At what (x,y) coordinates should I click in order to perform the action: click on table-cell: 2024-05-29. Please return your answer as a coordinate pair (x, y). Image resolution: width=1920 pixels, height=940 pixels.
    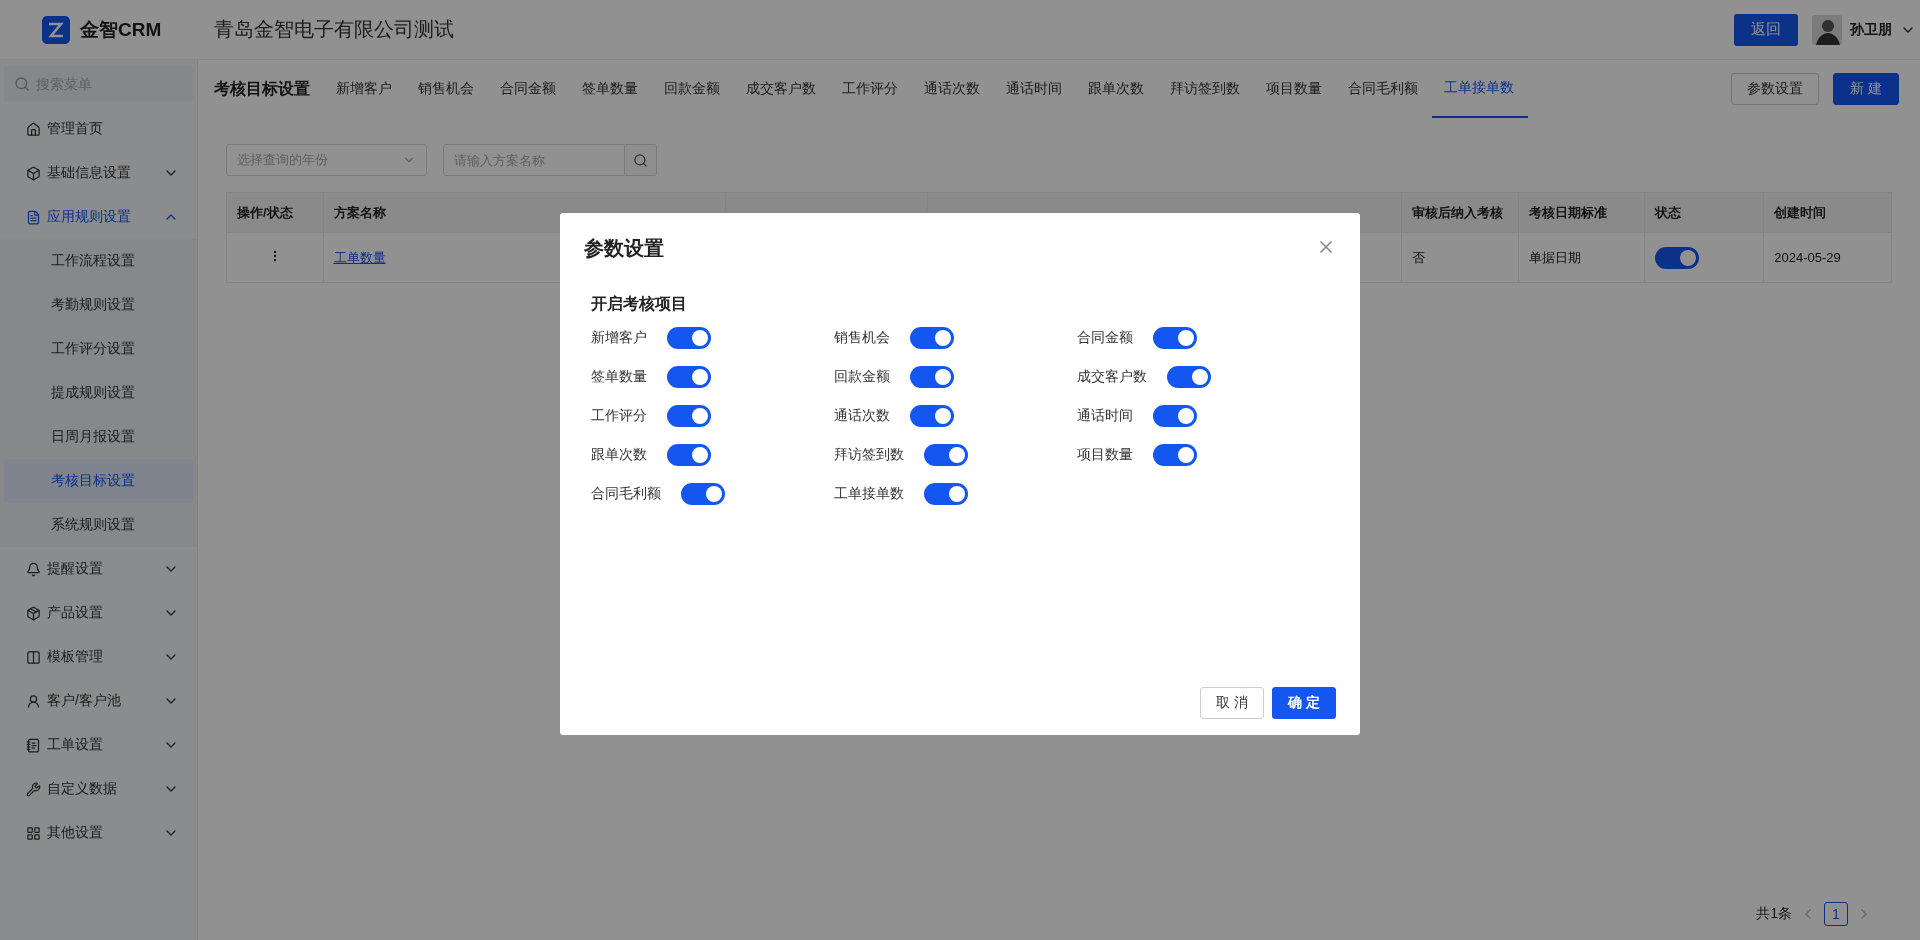
    Looking at the image, I should click on (1827, 257).